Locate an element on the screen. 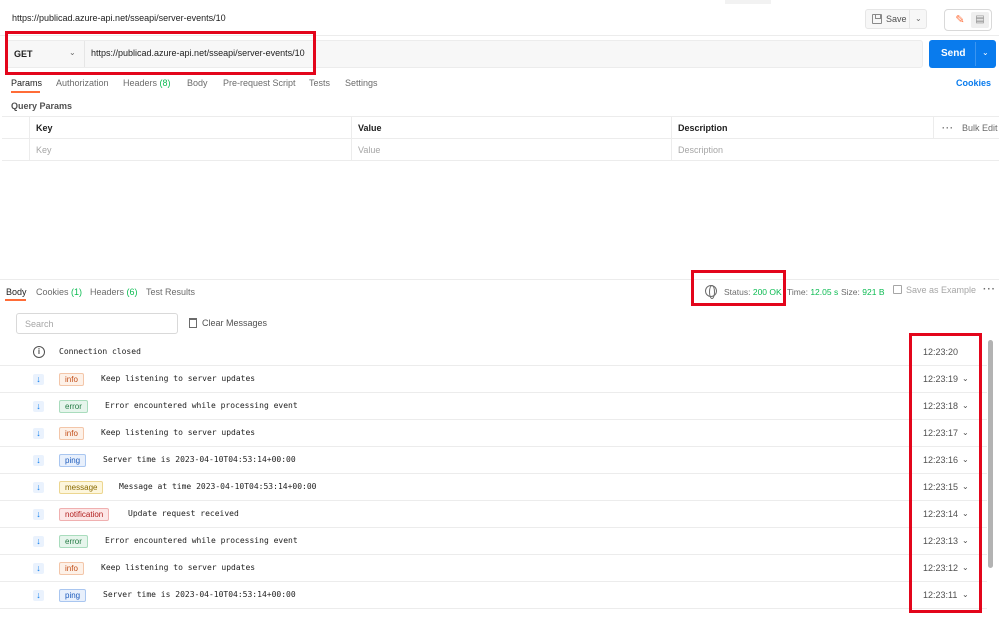 This screenshot has height=626, width=999. size-value: 921 B is located at coordinates (873, 292).